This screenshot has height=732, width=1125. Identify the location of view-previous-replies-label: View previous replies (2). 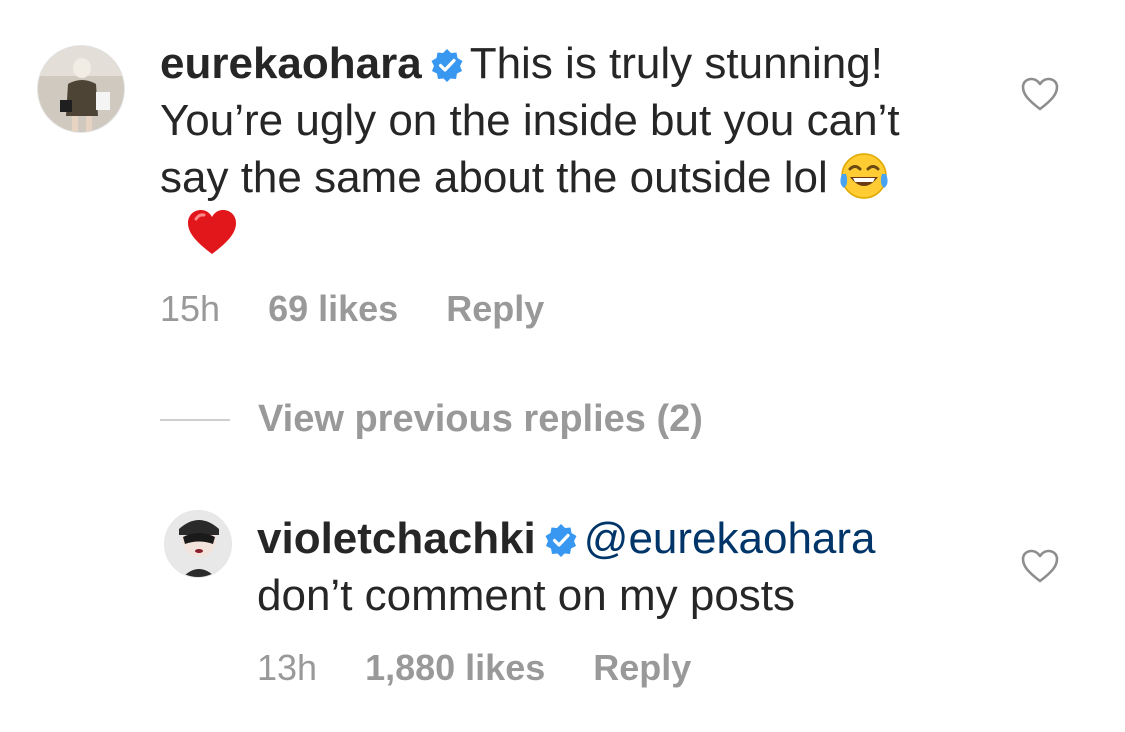
(480, 419).